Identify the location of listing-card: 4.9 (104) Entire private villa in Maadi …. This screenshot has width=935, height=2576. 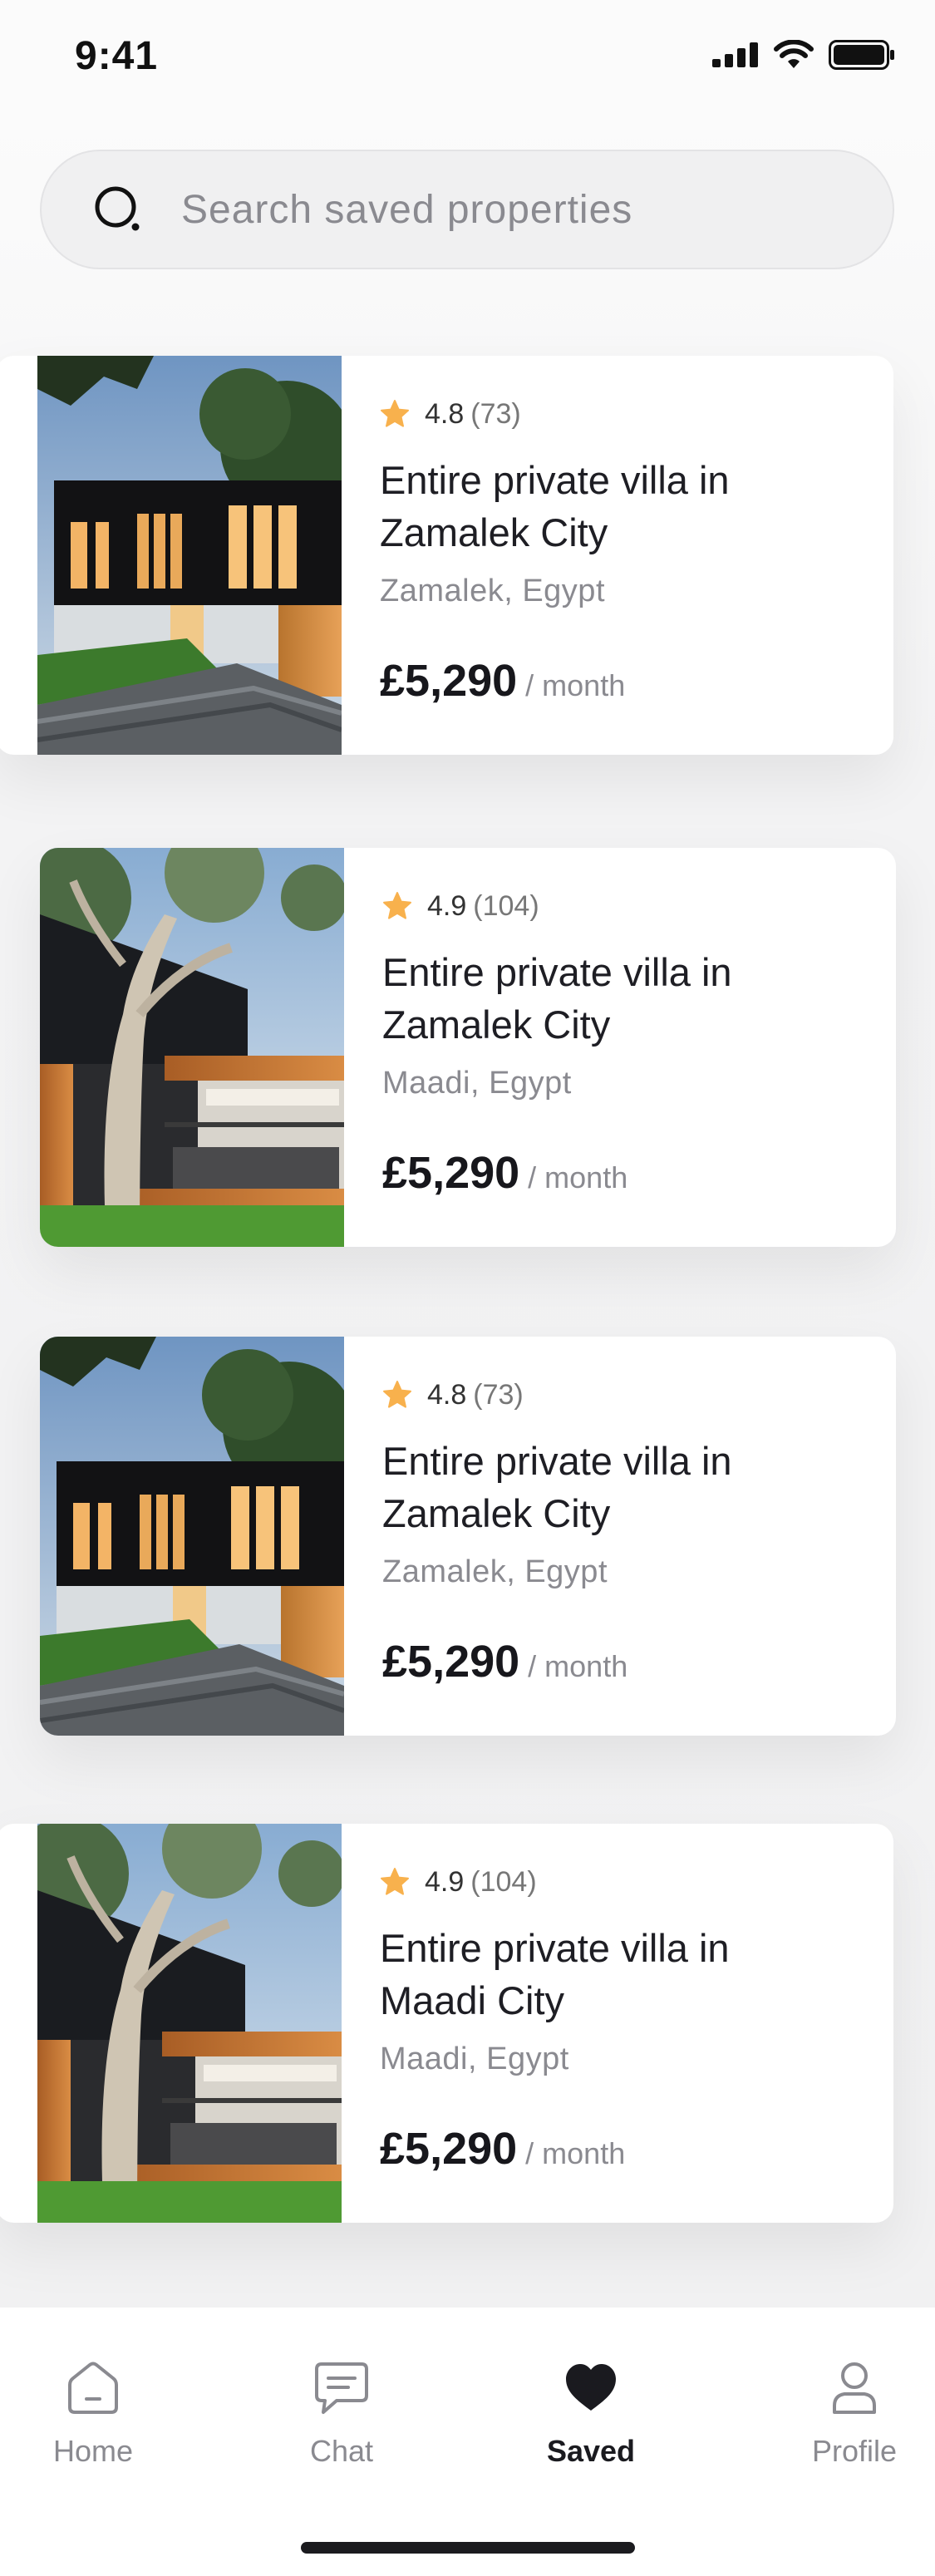
(446, 2023).